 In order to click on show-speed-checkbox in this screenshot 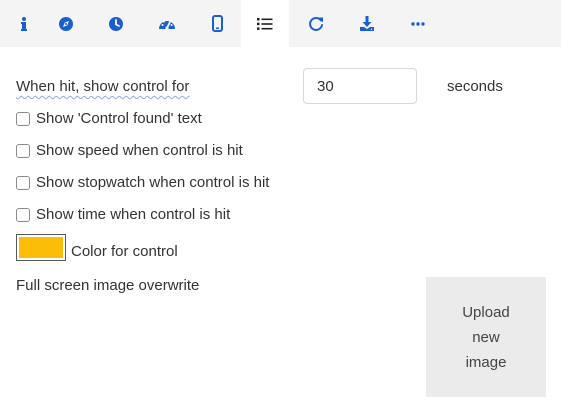, I will do `click(23, 150)`.